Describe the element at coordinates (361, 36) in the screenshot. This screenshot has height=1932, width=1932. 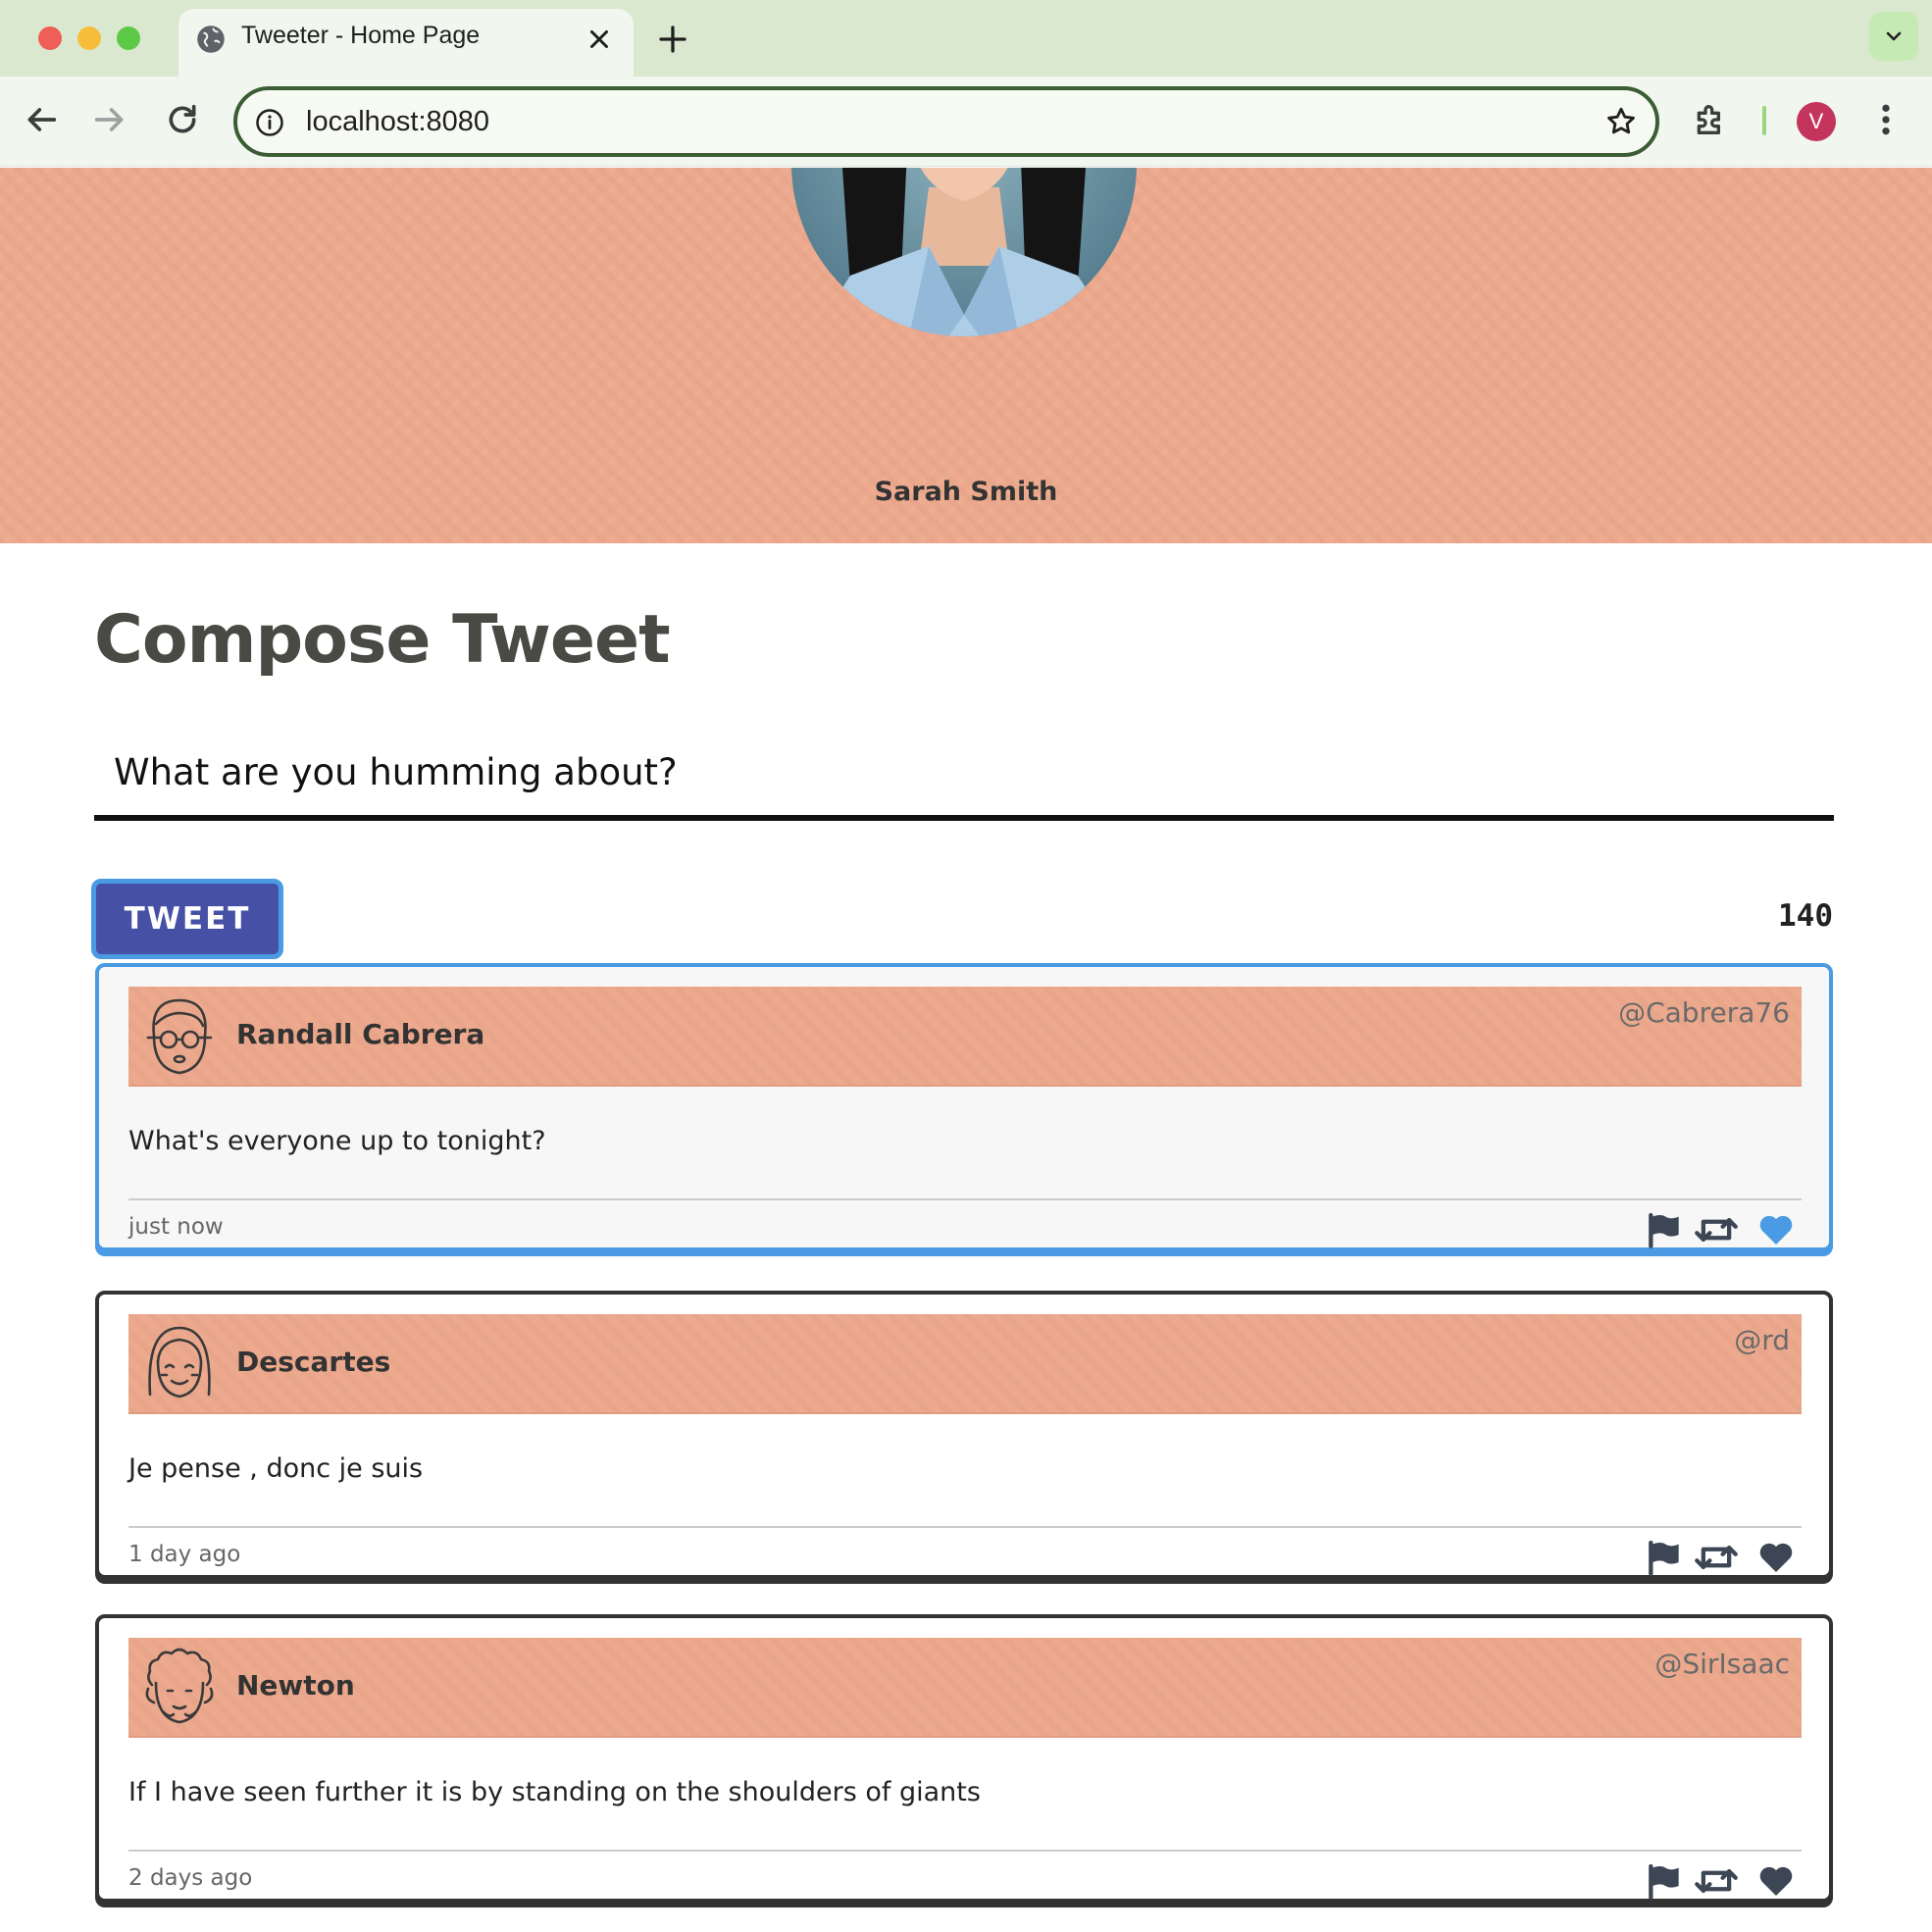
I see `tab-title: Tweeter - Home Page` at that location.